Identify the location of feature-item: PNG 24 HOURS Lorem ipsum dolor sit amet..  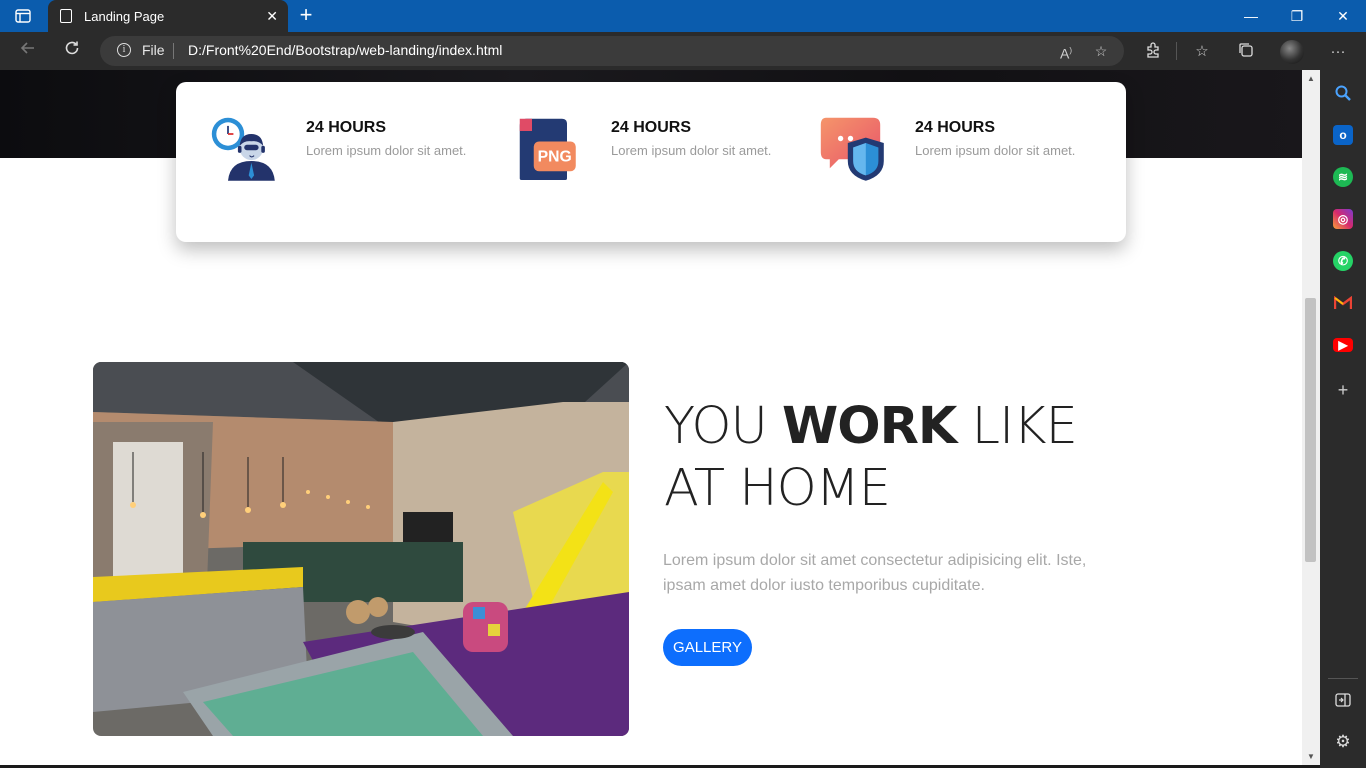
(630, 162).